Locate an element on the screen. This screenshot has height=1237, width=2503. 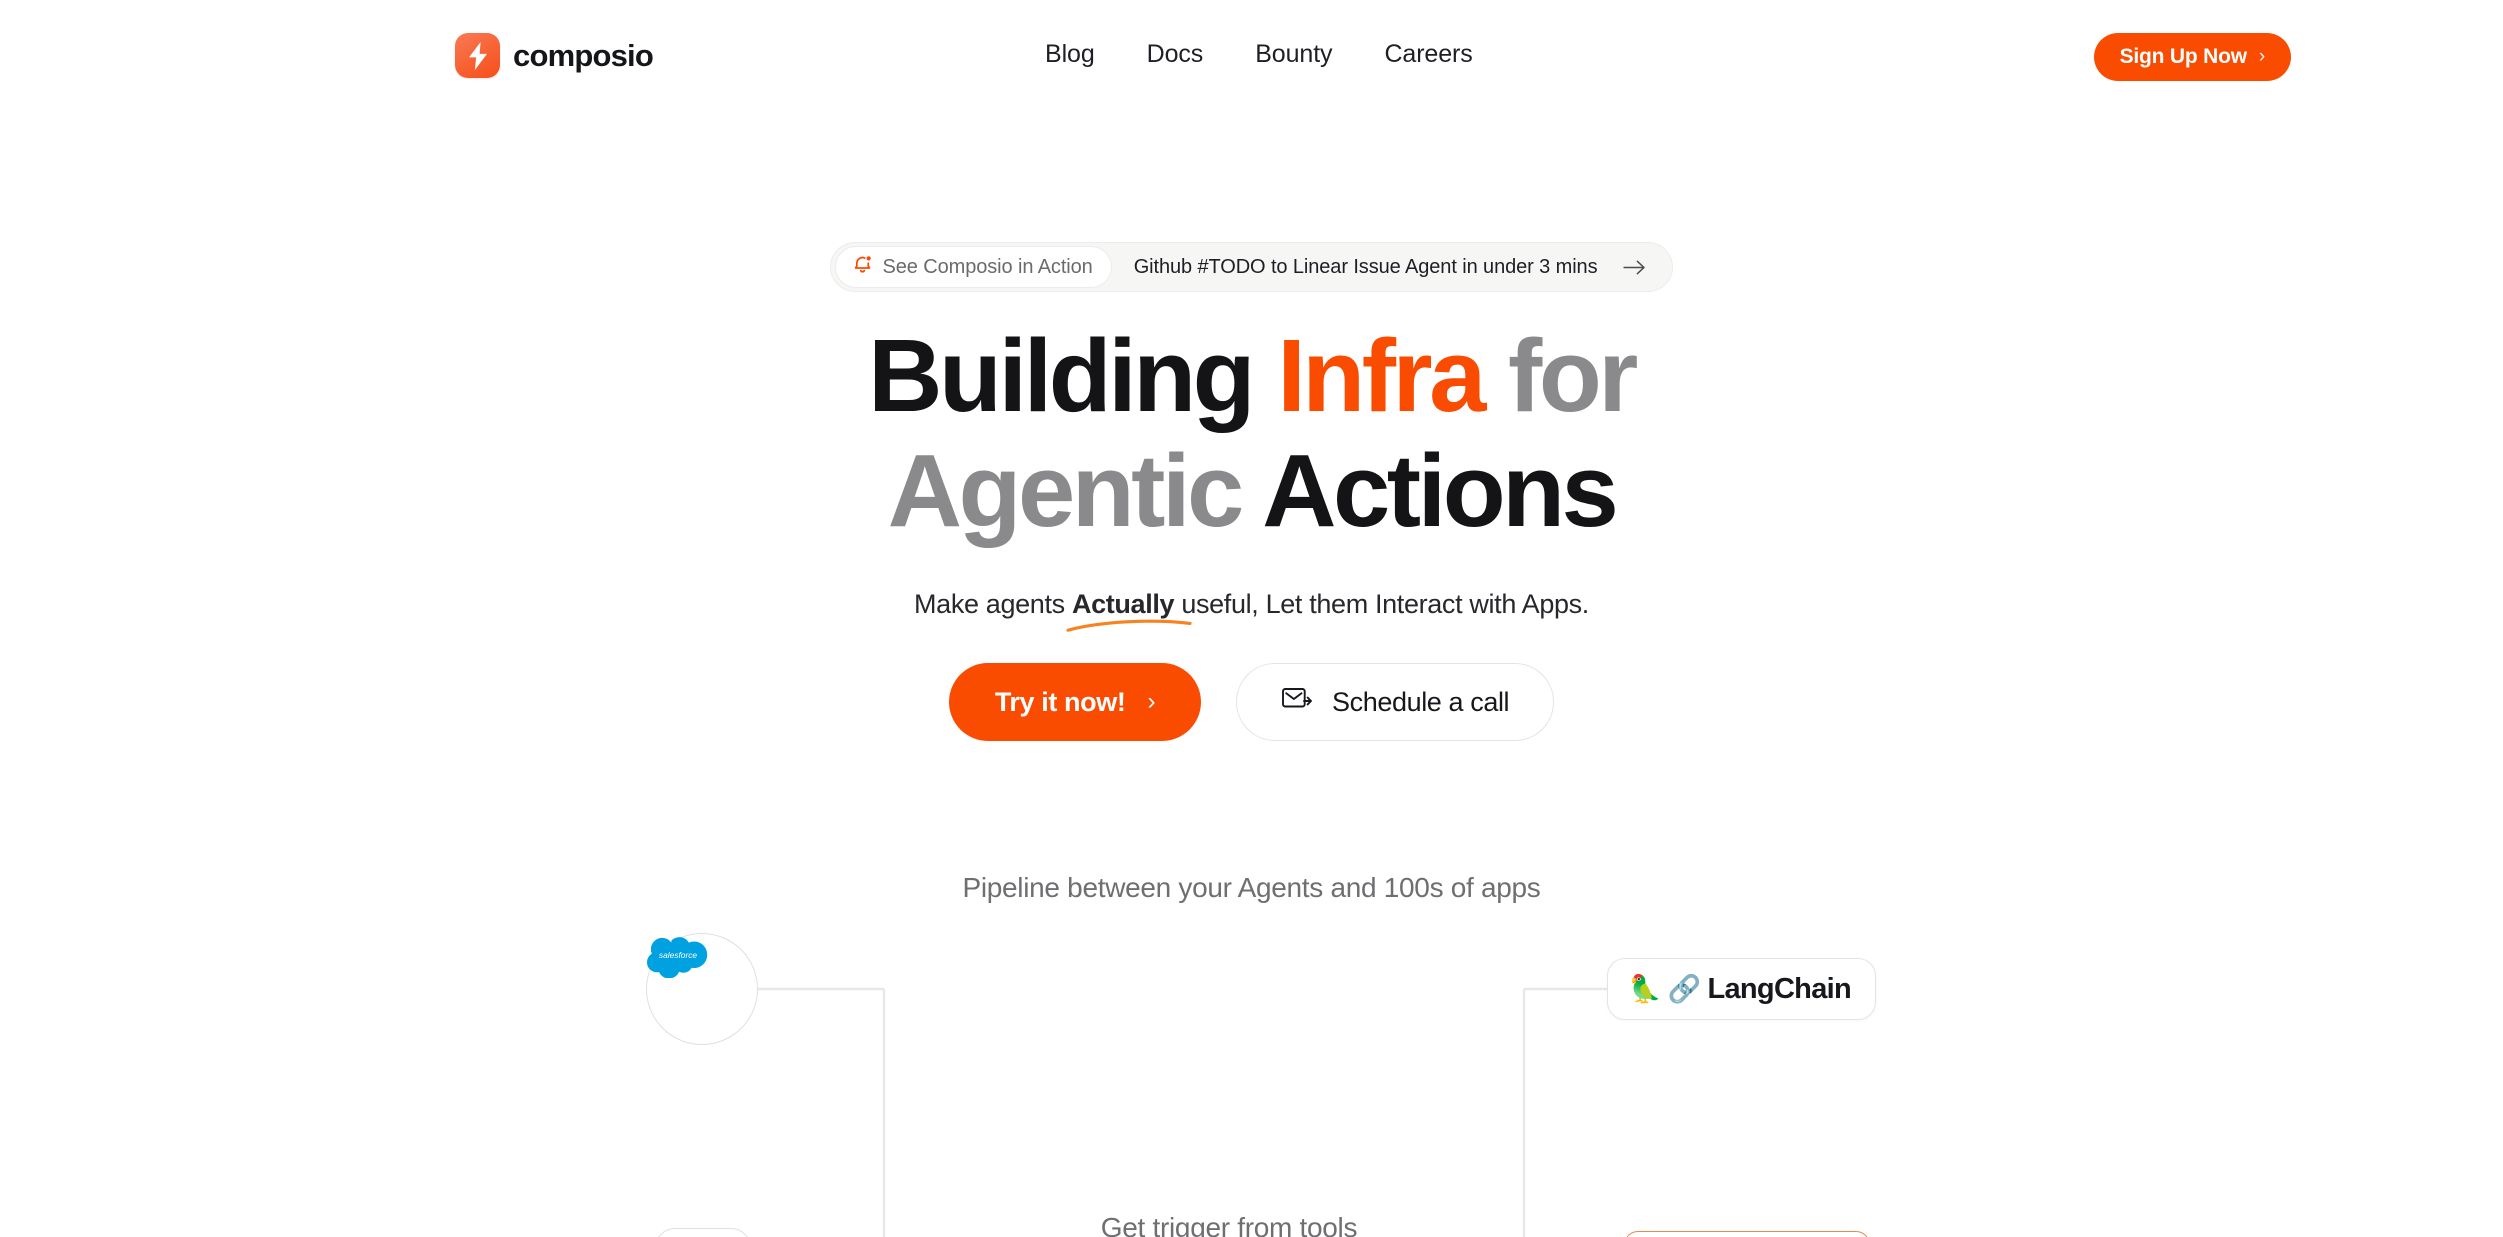
langchain-label: LangChain is located at coordinates (1779, 988).